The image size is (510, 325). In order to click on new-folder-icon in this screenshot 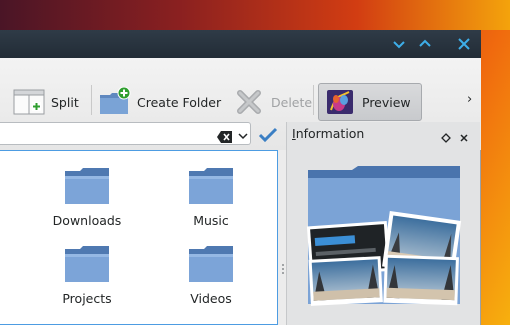, I will do `click(115, 102)`.